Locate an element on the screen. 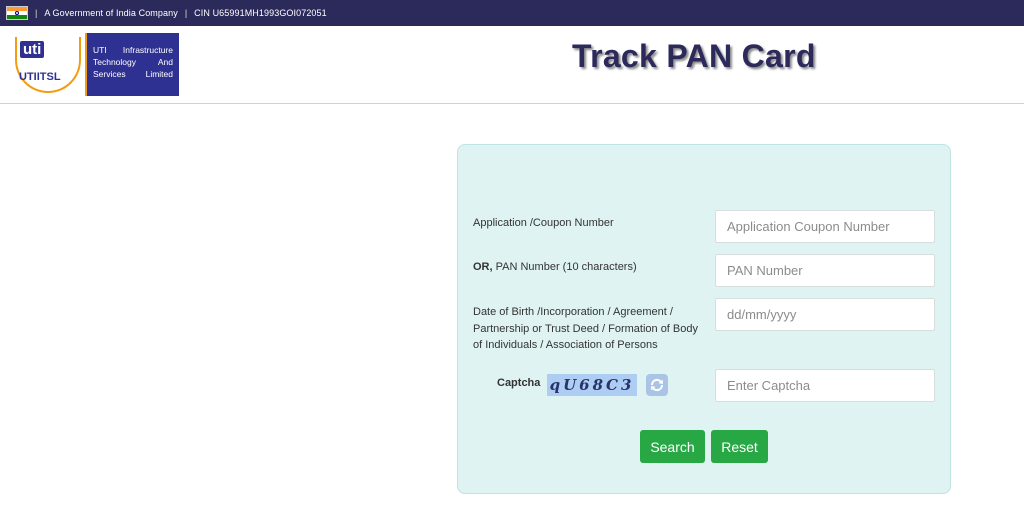 This screenshot has height=529, width=1024. reset-button: Reset is located at coordinates (739, 446).